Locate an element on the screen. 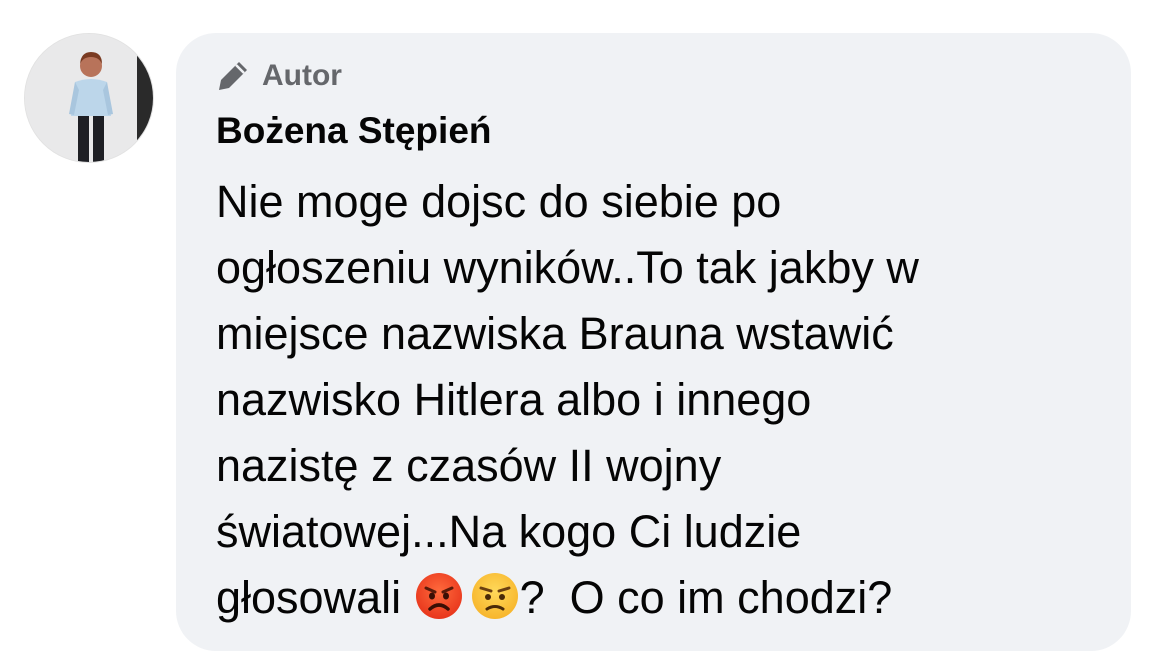  angry-face-emoji is located at coordinates (439, 596).